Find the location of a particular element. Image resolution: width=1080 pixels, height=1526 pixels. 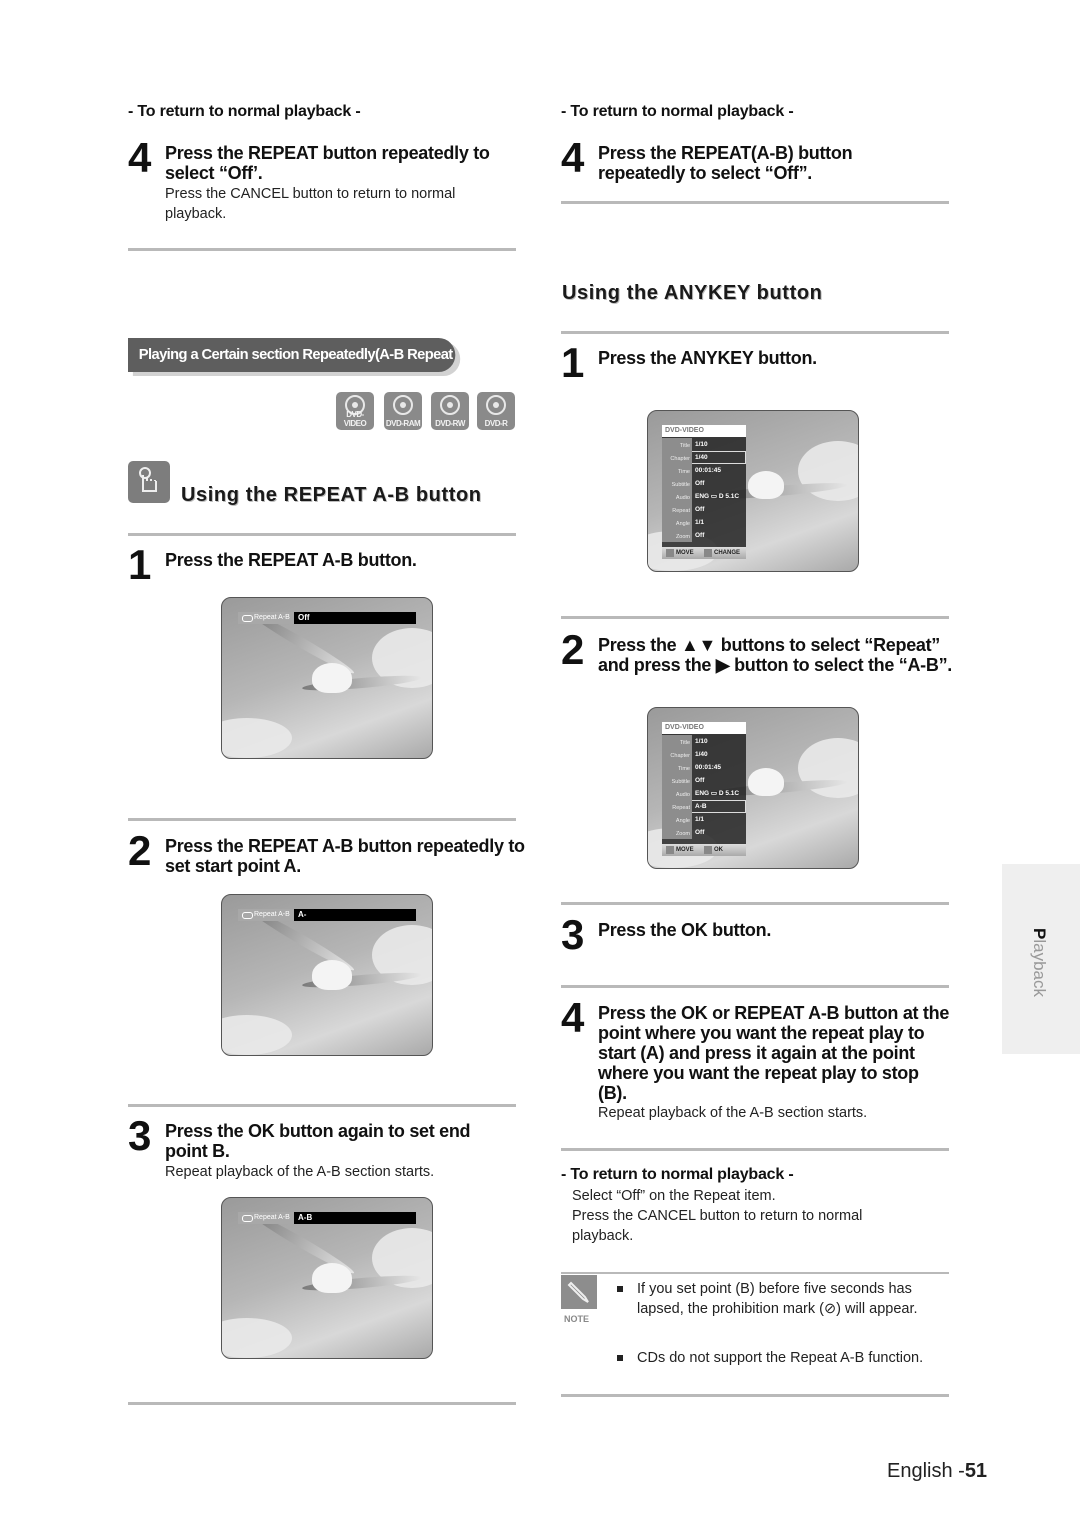

menu-footer: MOVE CHANGE is located at coordinates (704, 553).